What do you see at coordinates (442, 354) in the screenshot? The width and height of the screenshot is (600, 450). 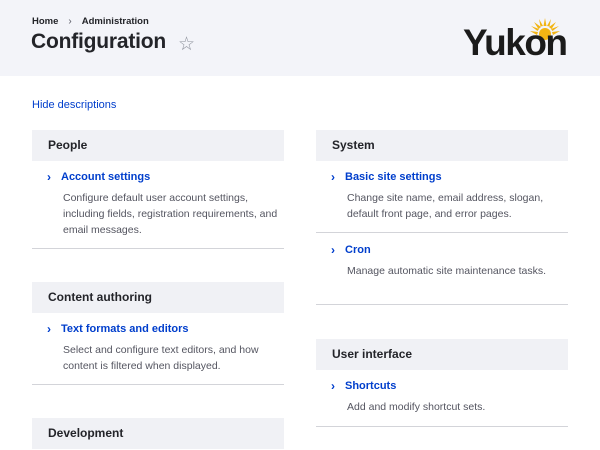 I see `panel-user-interface-header: User interface` at bounding box center [442, 354].